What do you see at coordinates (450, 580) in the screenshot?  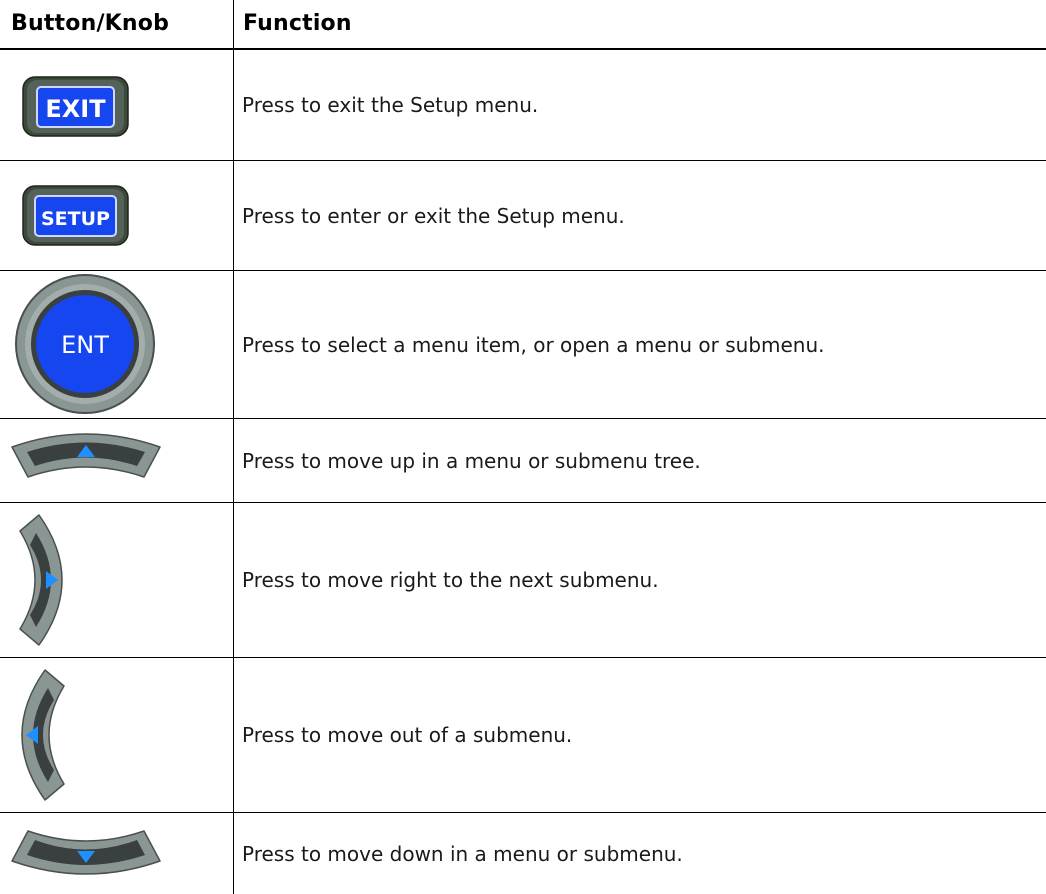 I see `function-text: Press to move right to the next submenu.` at bounding box center [450, 580].